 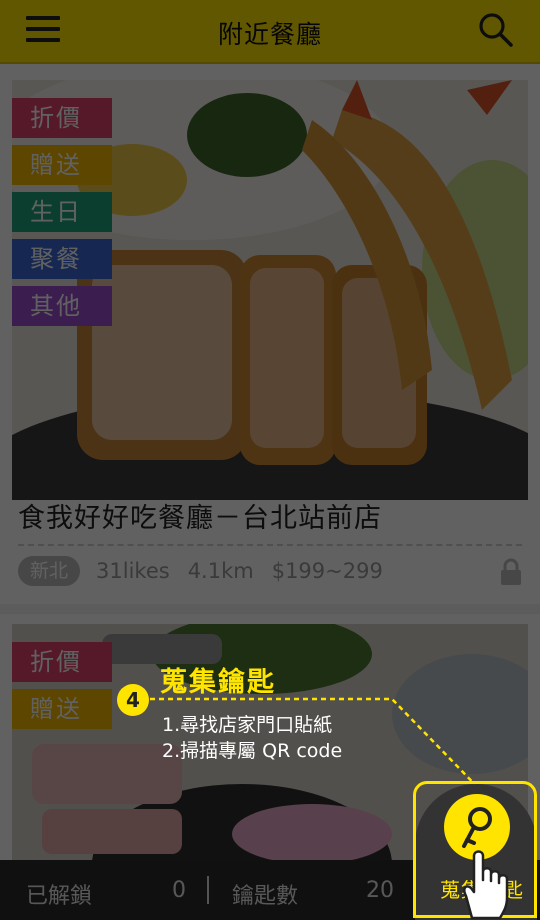 I want to click on tag-other: 其他, so click(x=62, y=306).